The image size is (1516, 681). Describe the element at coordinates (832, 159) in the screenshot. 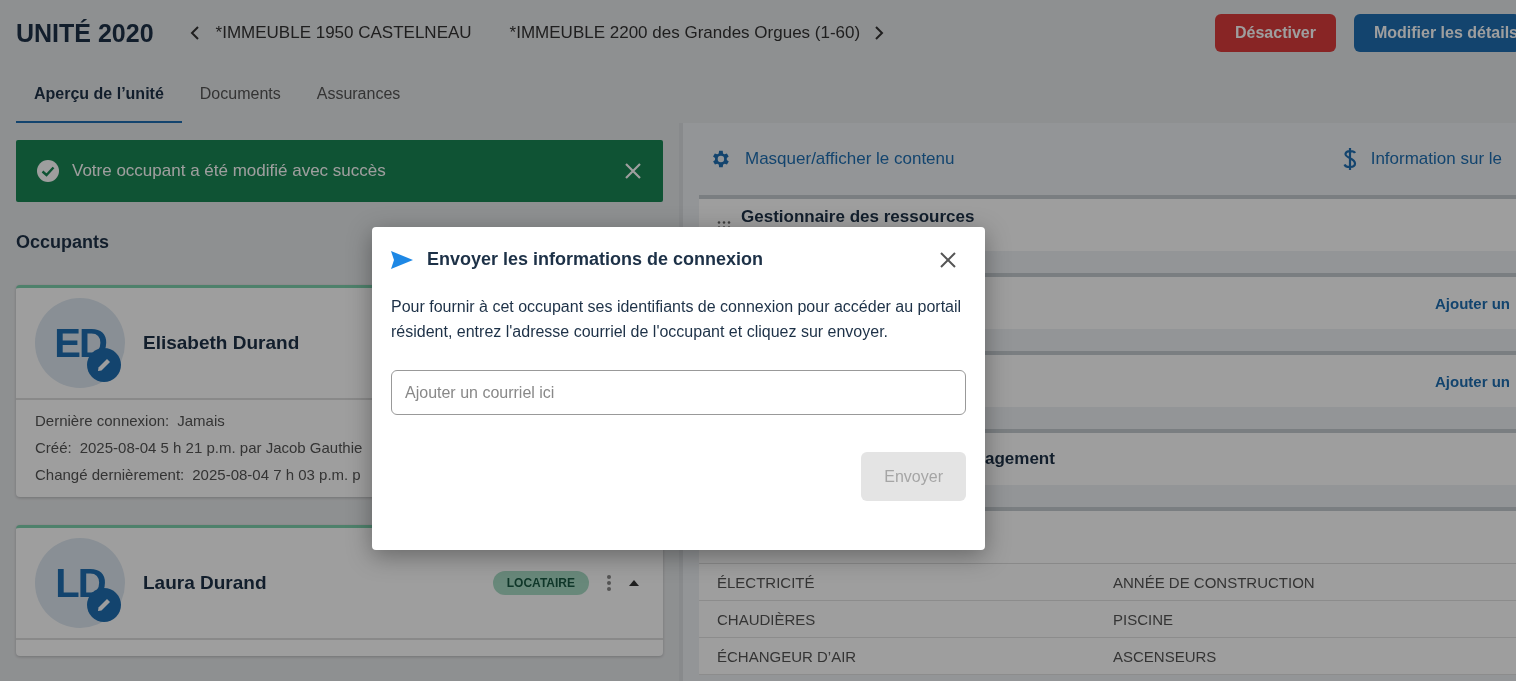

I see `action-link: Masquer/afficher le contenu` at that location.